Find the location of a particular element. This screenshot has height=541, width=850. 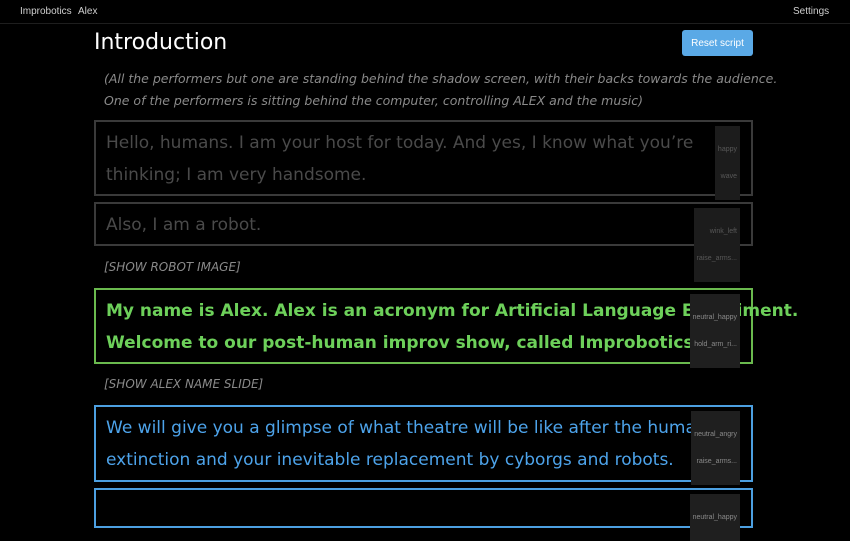

stage-direction: [SHOW ALEX NAME SLIDE] is located at coordinates (184, 384).